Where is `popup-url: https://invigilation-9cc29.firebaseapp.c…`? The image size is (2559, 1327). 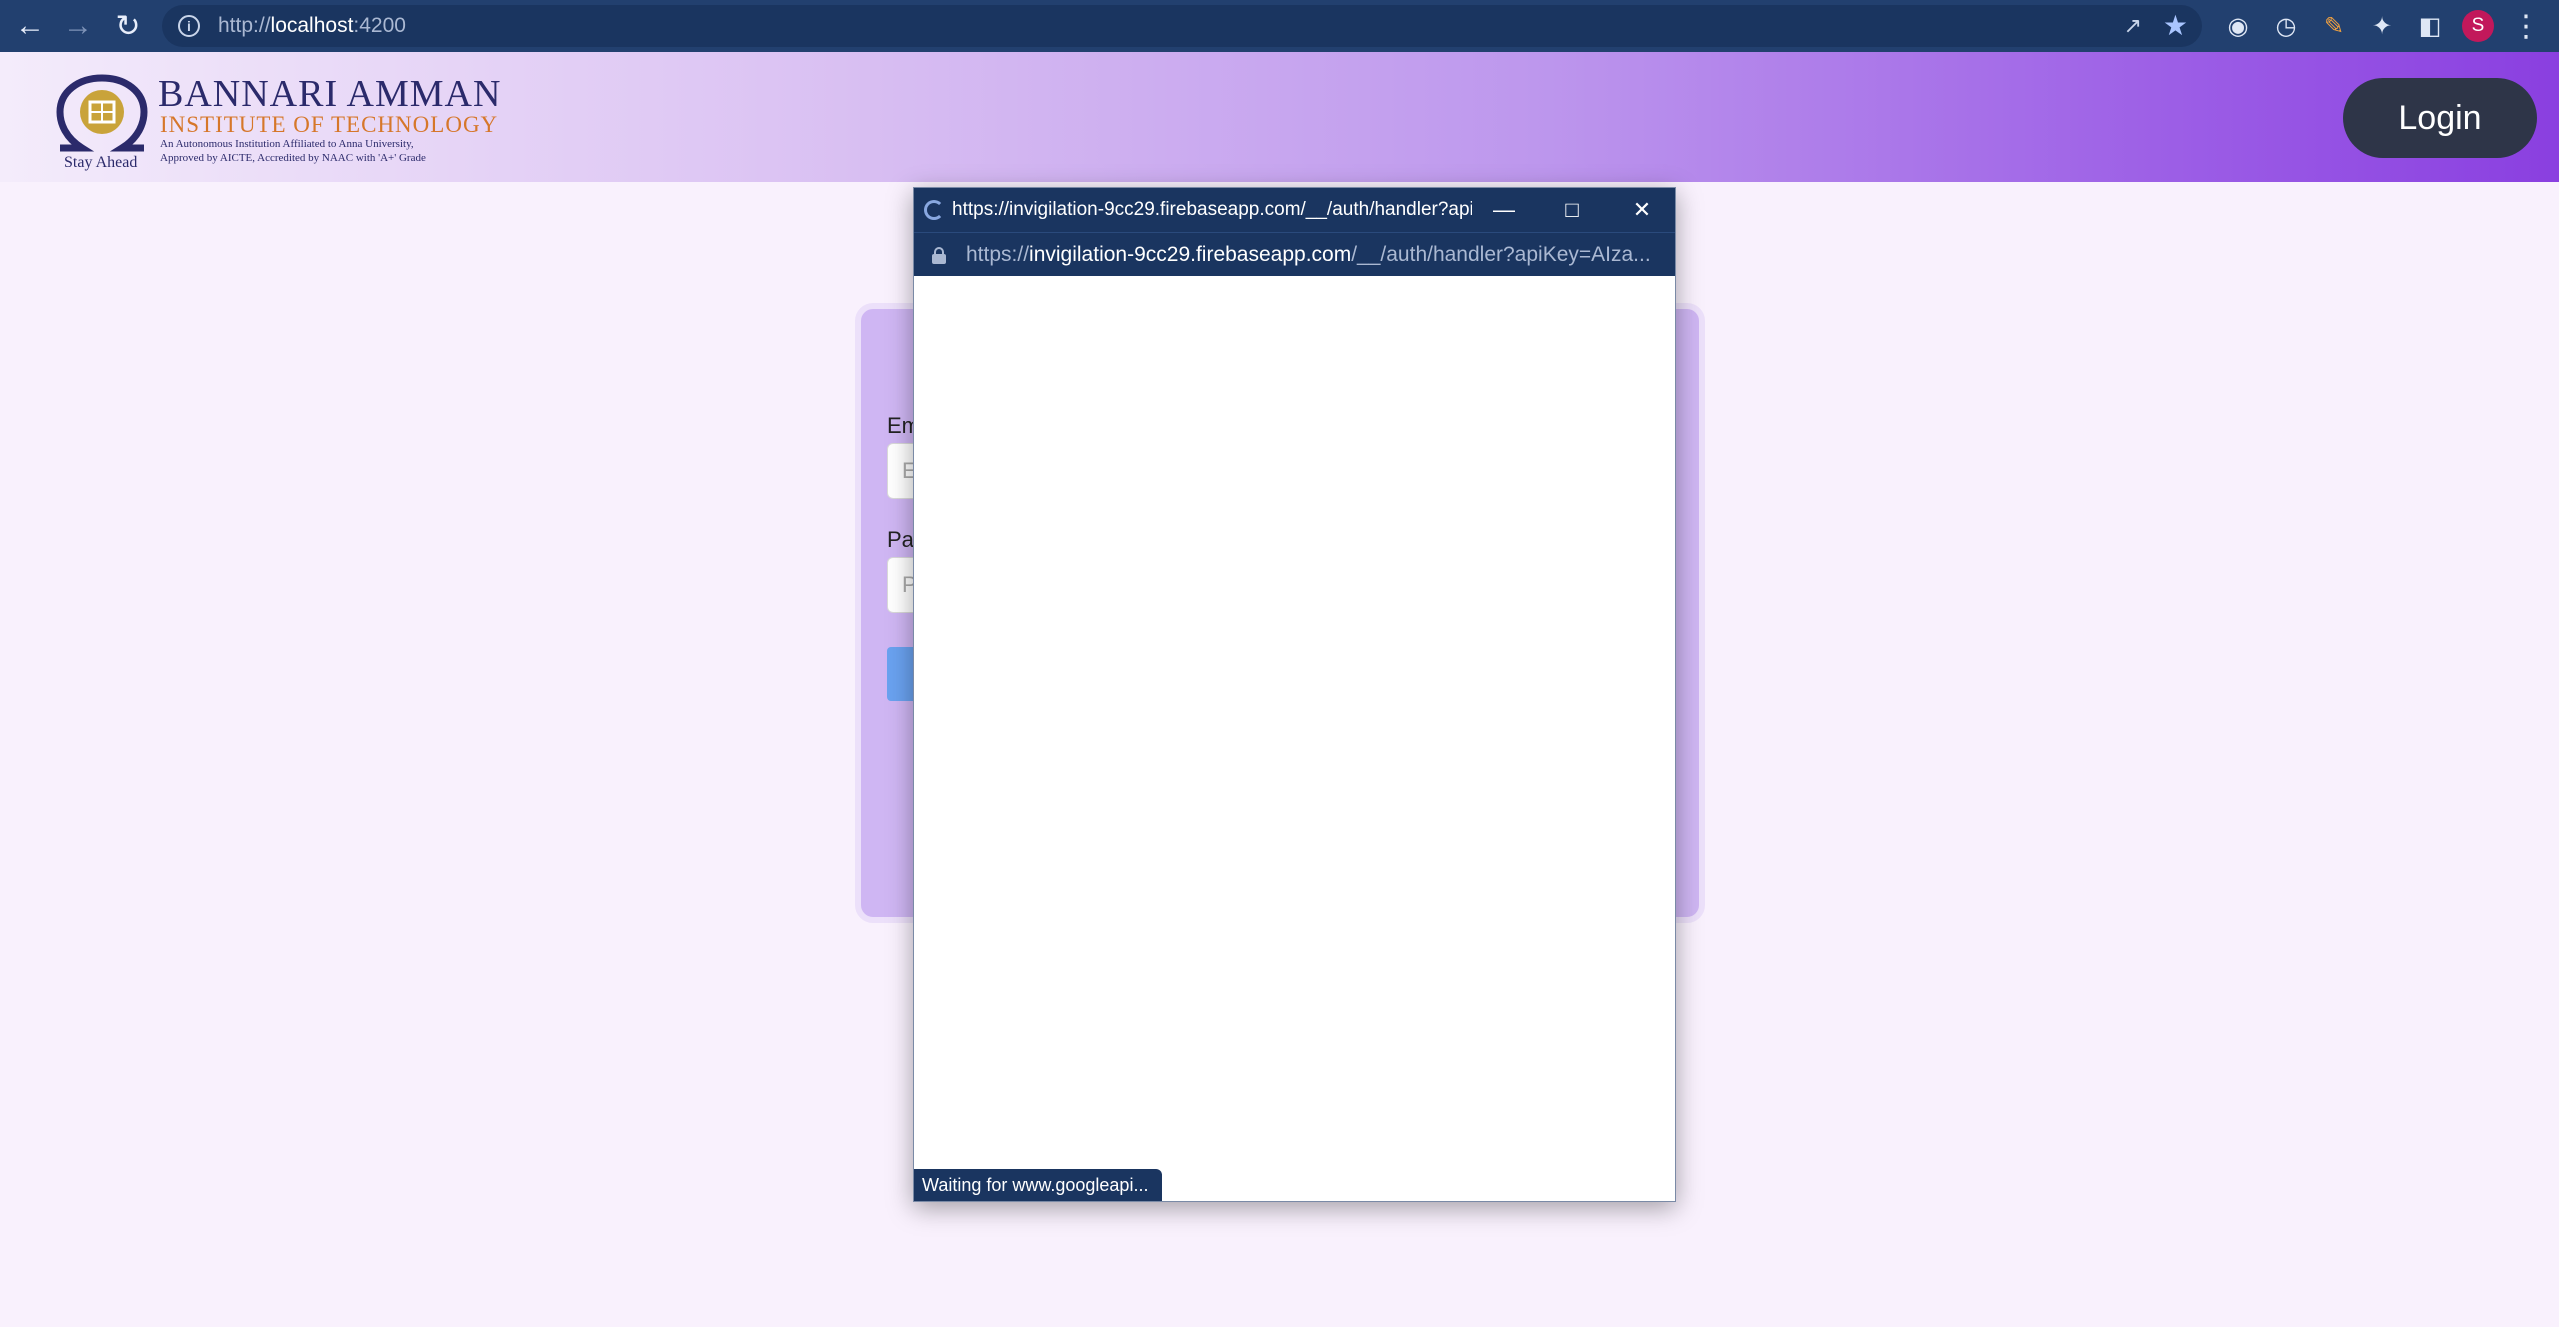
popup-url: https://invigilation-9cc29.firebaseapp.c… is located at coordinates (1308, 254).